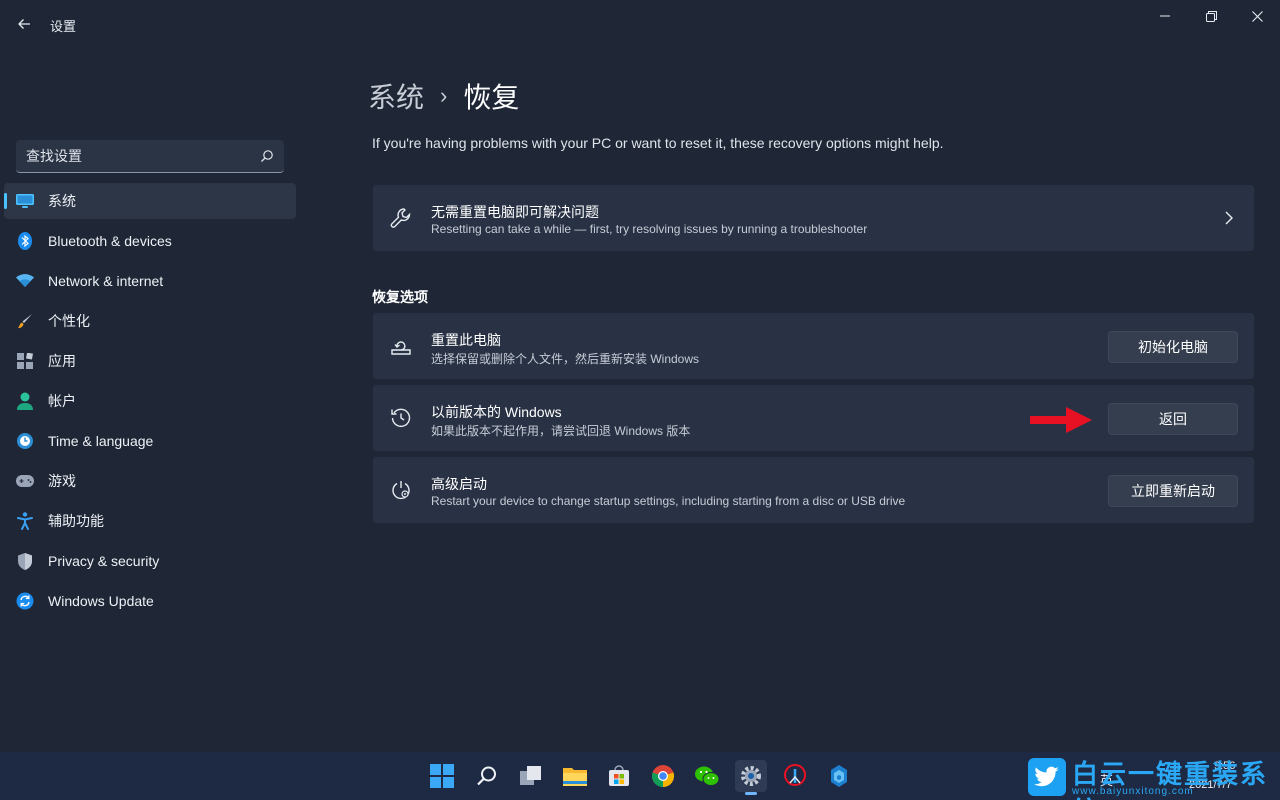  What do you see at coordinates (401, 490) in the screenshot?
I see `advanced-startup-icon` at bounding box center [401, 490].